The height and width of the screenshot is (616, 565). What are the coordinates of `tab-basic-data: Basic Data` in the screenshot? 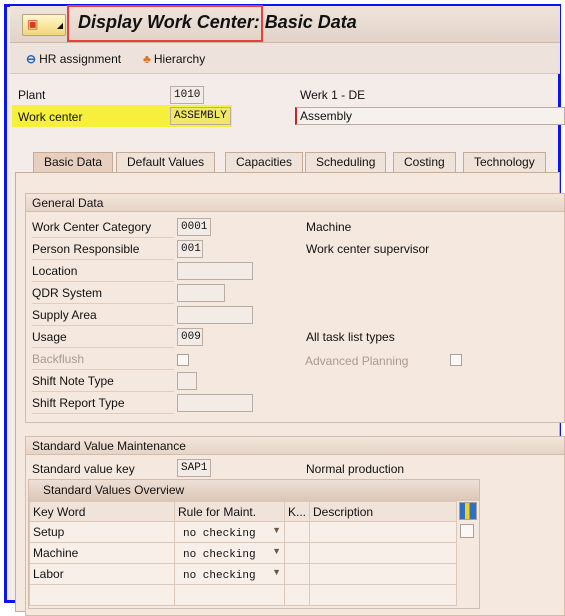 It's located at (73, 162).